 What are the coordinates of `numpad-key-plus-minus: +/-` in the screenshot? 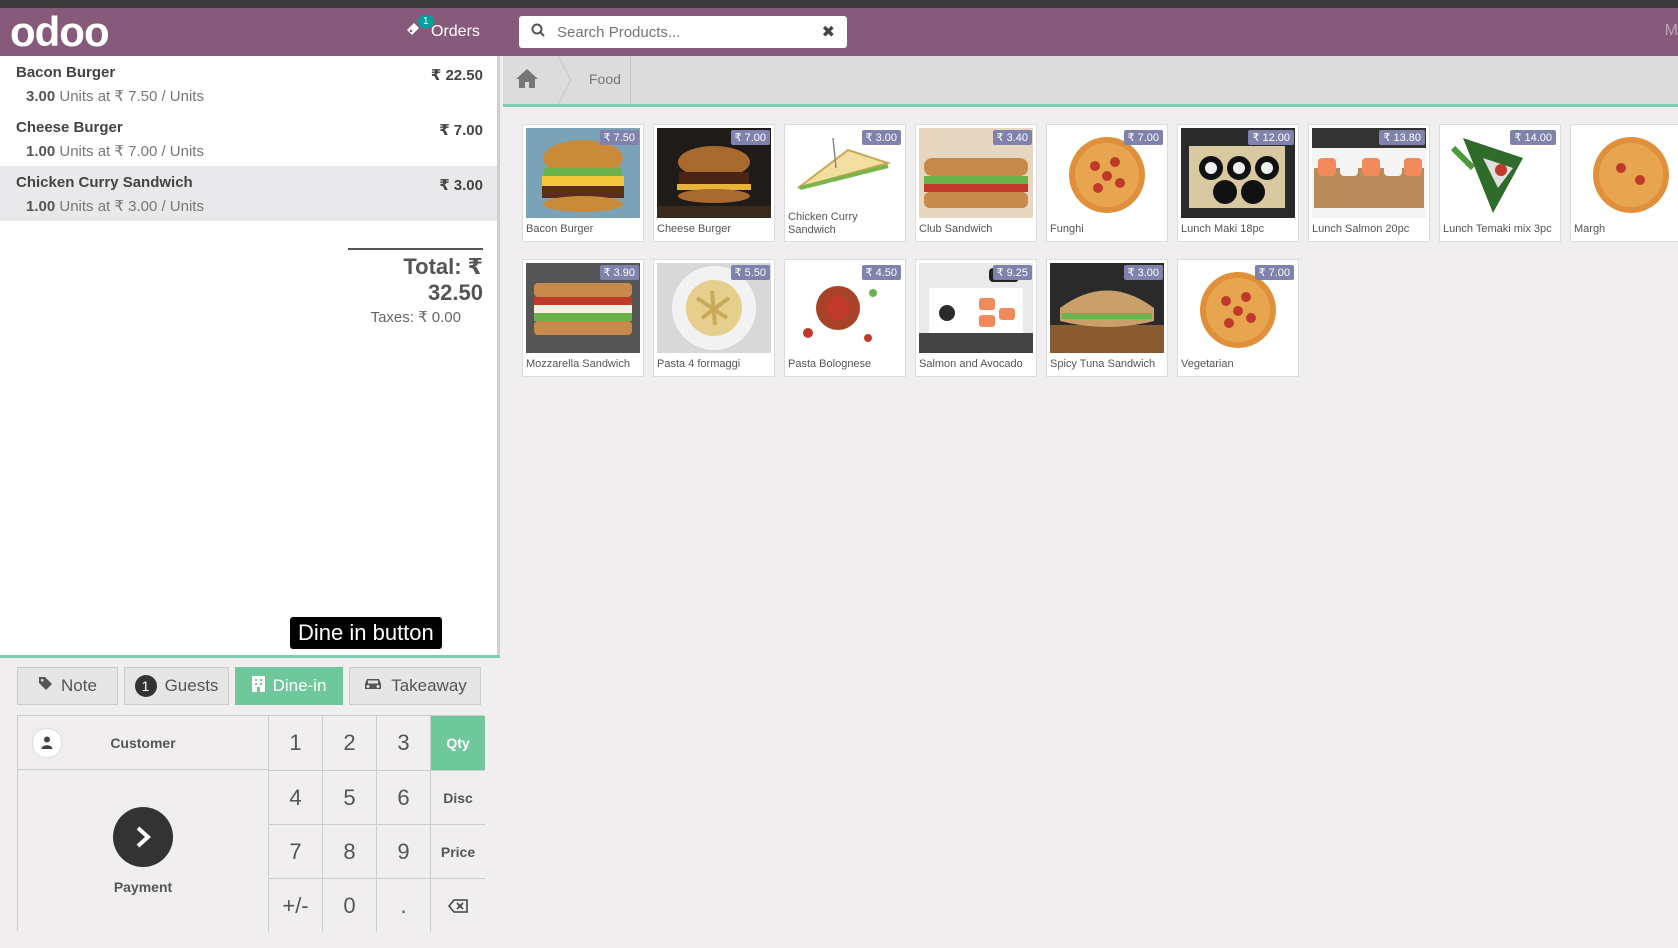 It's located at (295, 905).